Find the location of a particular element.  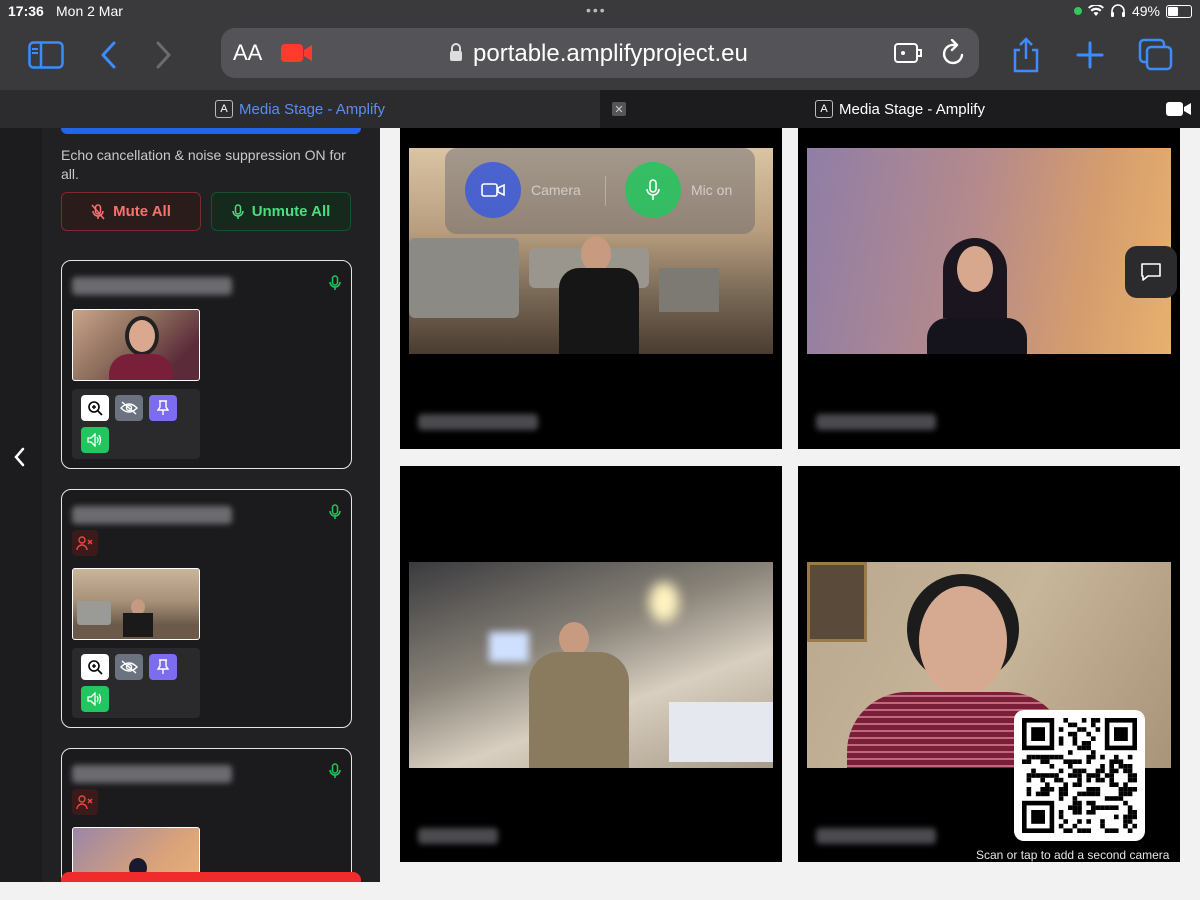

battery-percent: 49% is located at coordinates (1145, 11).